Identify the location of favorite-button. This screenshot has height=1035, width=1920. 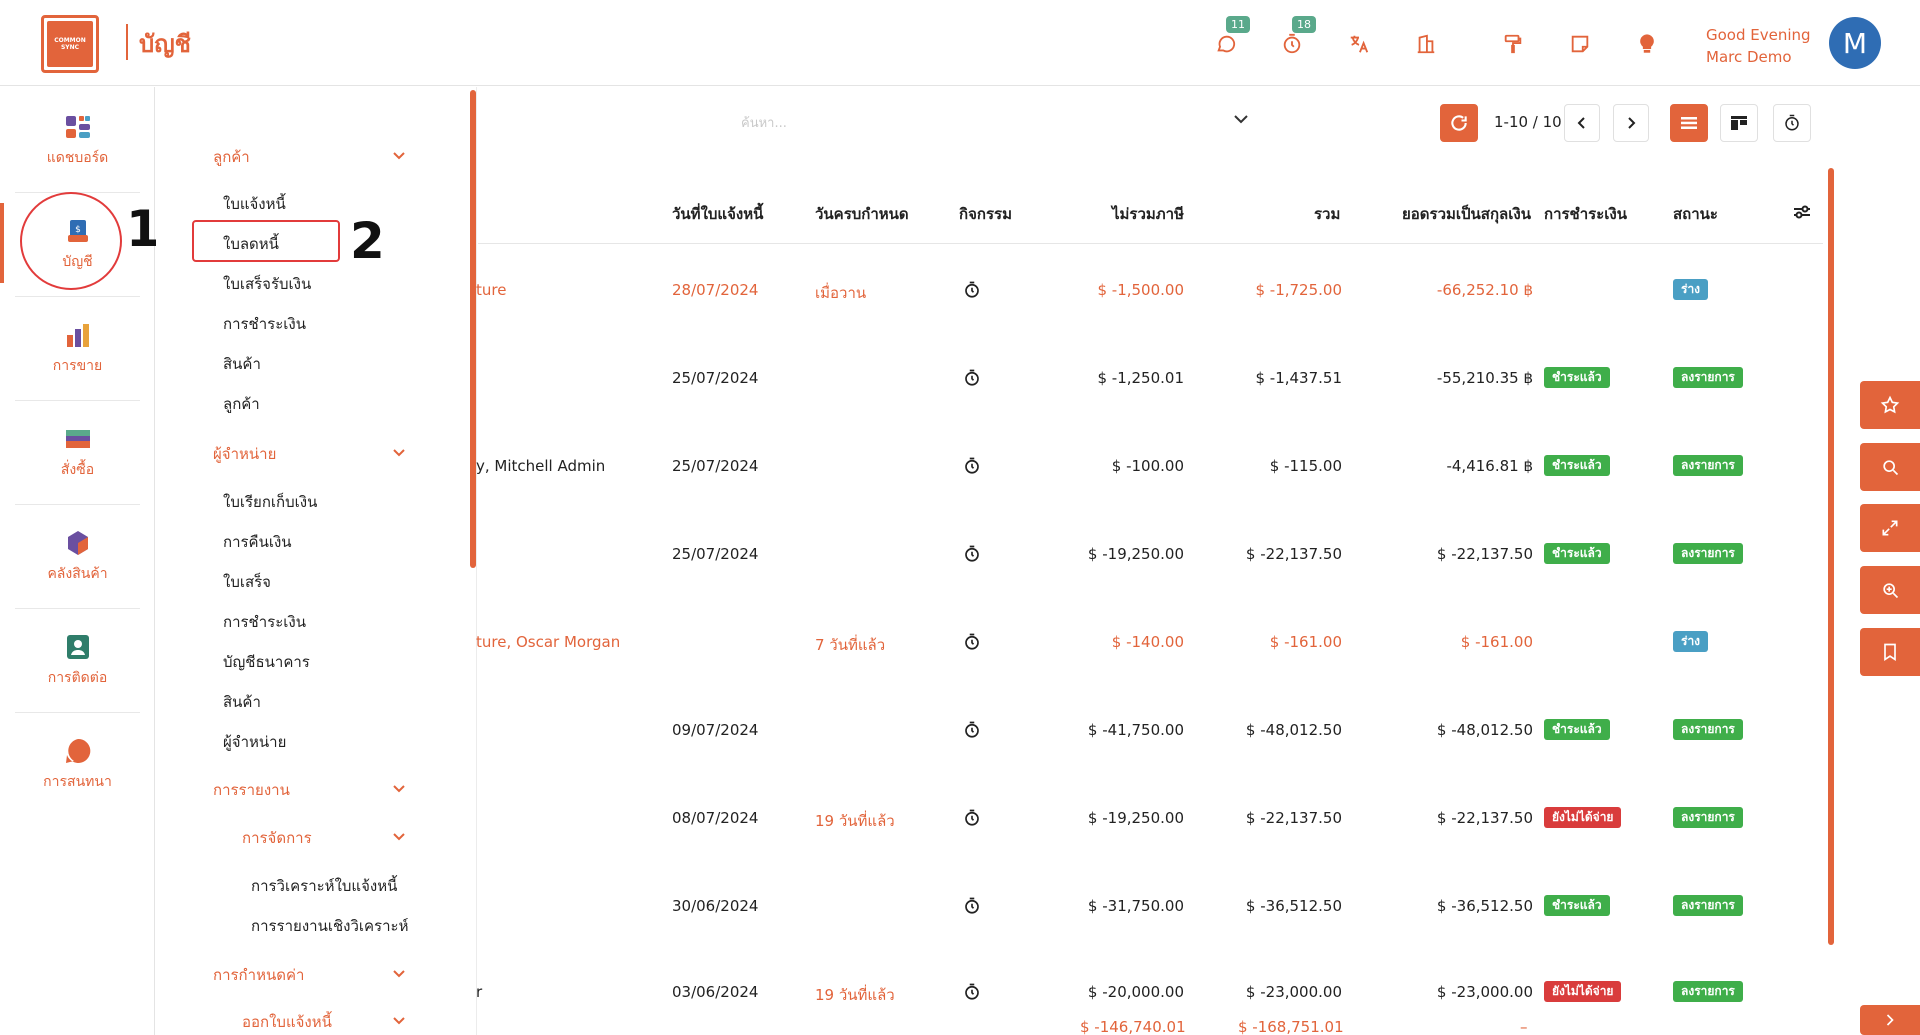
(1890, 405).